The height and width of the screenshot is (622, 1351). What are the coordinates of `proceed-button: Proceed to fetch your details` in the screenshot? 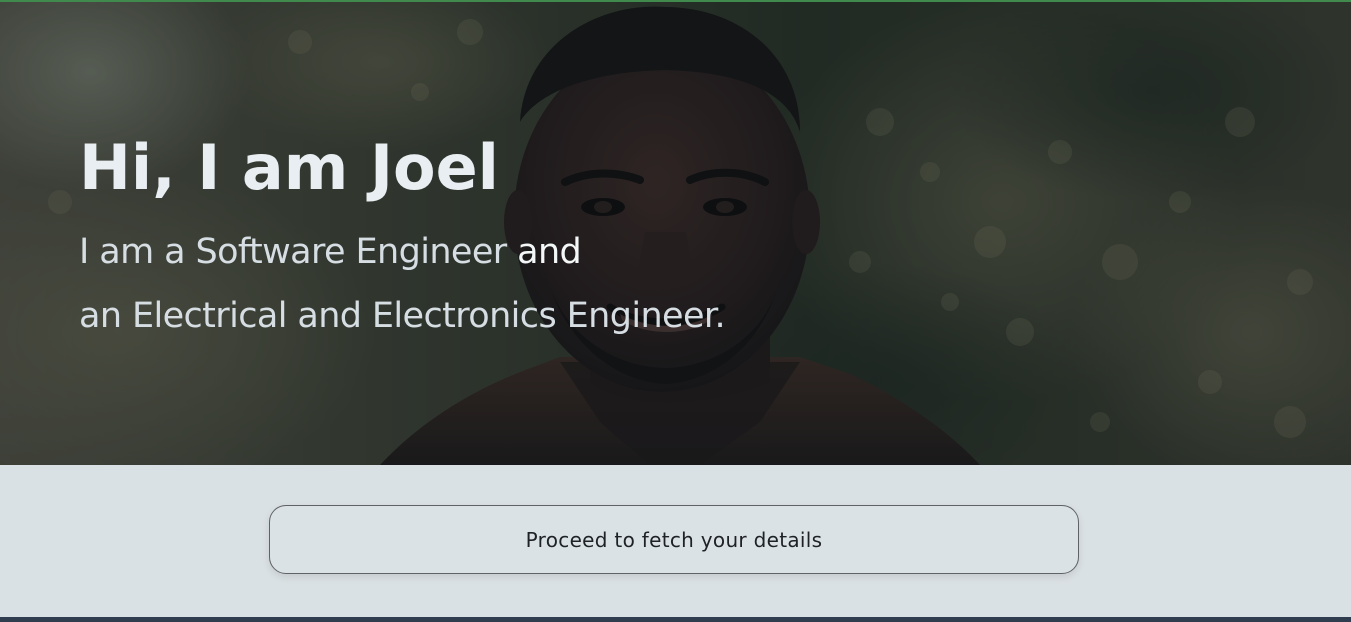 It's located at (674, 539).